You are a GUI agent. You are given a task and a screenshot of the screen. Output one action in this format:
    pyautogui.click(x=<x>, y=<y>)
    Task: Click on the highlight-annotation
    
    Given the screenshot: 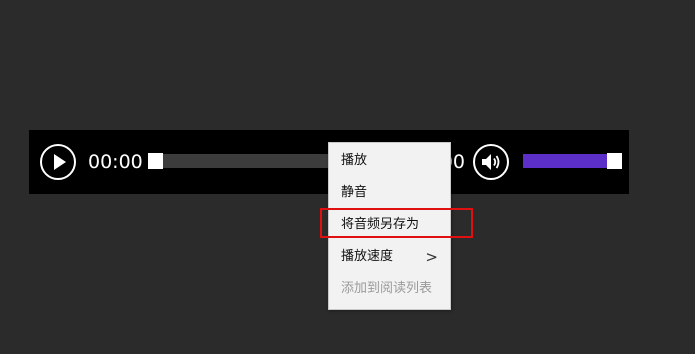 What is the action you would take?
    pyautogui.click(x=396, y=223)
    